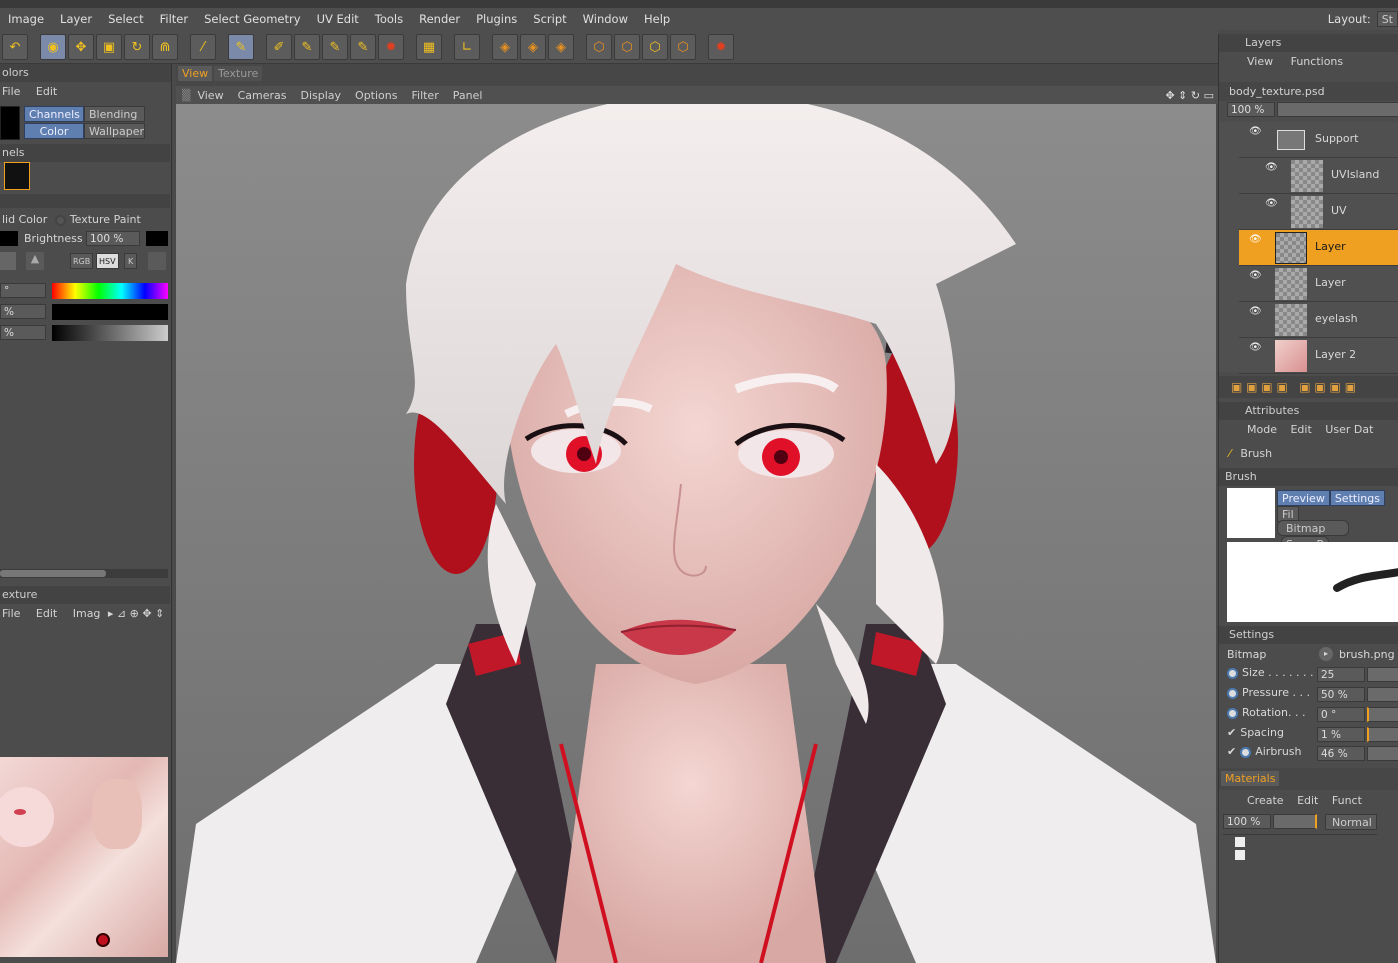 This screenshot has width=1398, height=963. I want to click on airbrush-checkbox: ✔, so click(1231, 751).